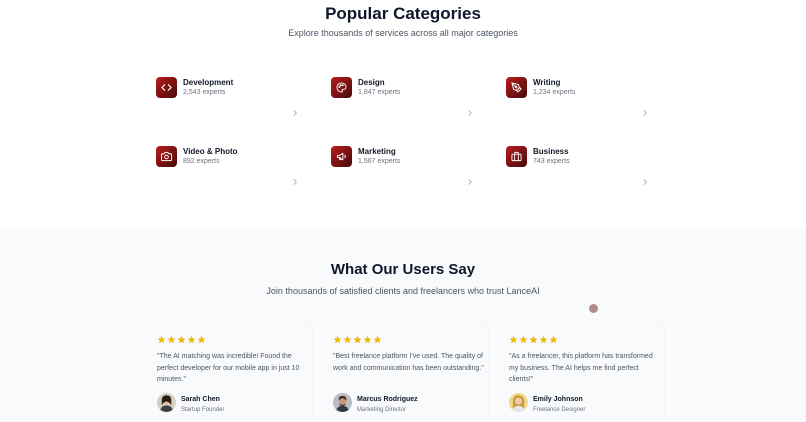 The height and width of the screenshot is (422, 806). What do you see at coordinates (581, 168) in the screenshot?
I see `category-card-business: Business 743 experts` at bounding box center [581, 168].